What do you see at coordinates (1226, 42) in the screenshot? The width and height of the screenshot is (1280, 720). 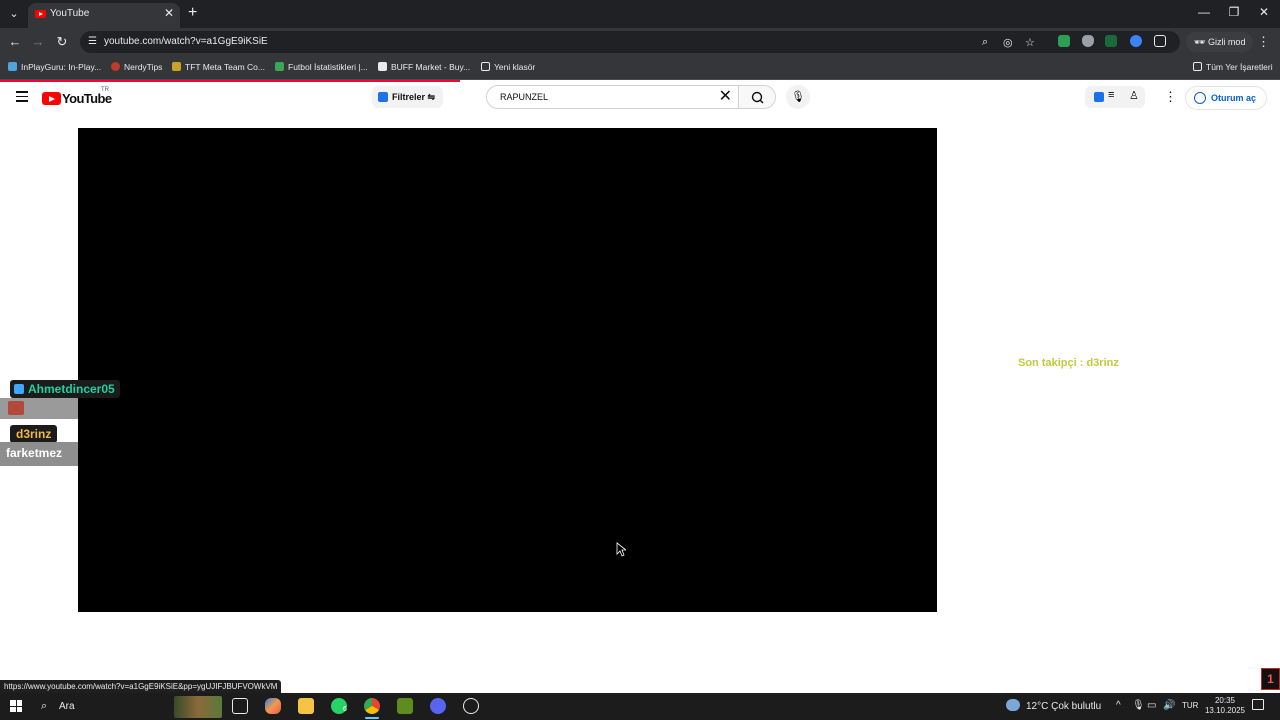 I see `incognito-label: Gizli mod` at bounding box center [1226, 42].